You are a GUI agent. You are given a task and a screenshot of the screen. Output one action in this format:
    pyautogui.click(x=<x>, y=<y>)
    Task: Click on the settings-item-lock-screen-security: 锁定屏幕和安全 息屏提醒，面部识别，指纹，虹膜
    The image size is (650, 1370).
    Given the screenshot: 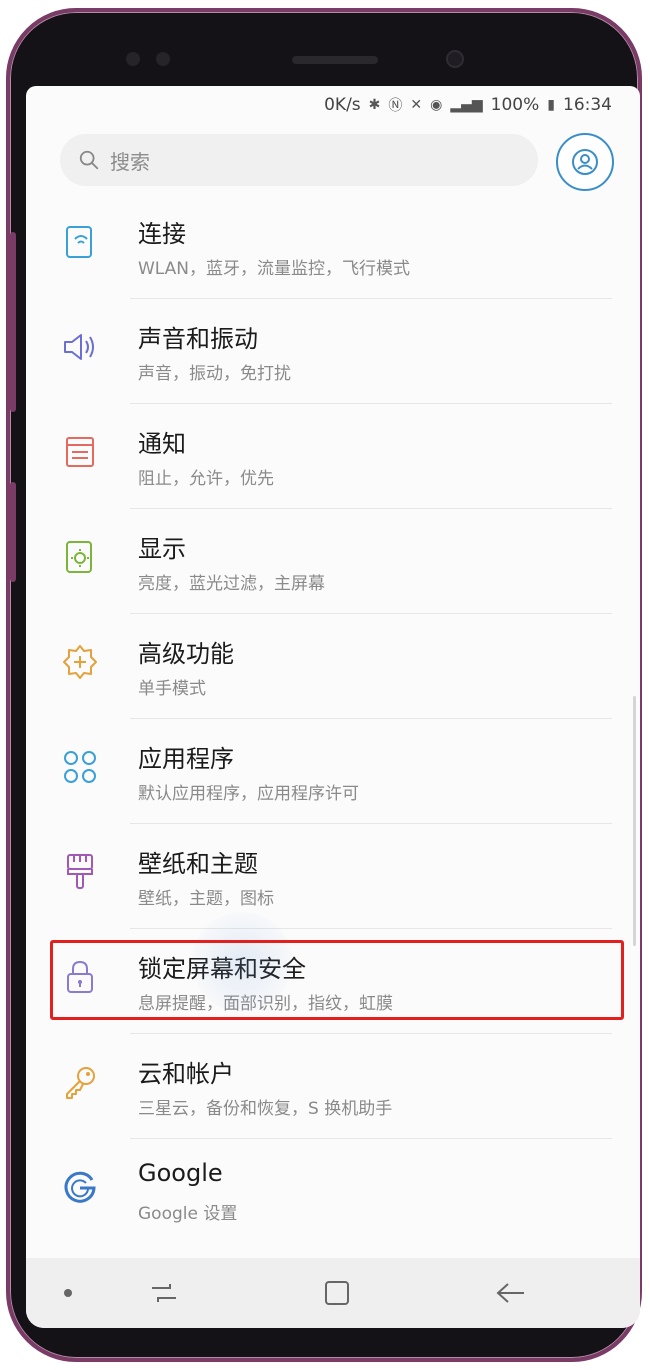 What is the action you would take?
    pyautogui.click(x=333, y=981)
    